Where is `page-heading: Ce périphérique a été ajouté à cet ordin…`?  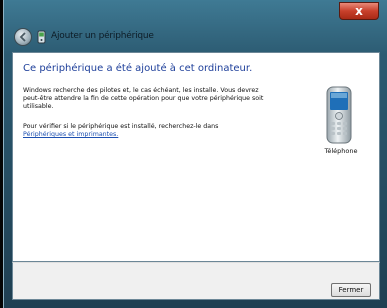
page-heading: Ce périphérique a été ajouté à cet ordin… is located at coordinates (138, 68).